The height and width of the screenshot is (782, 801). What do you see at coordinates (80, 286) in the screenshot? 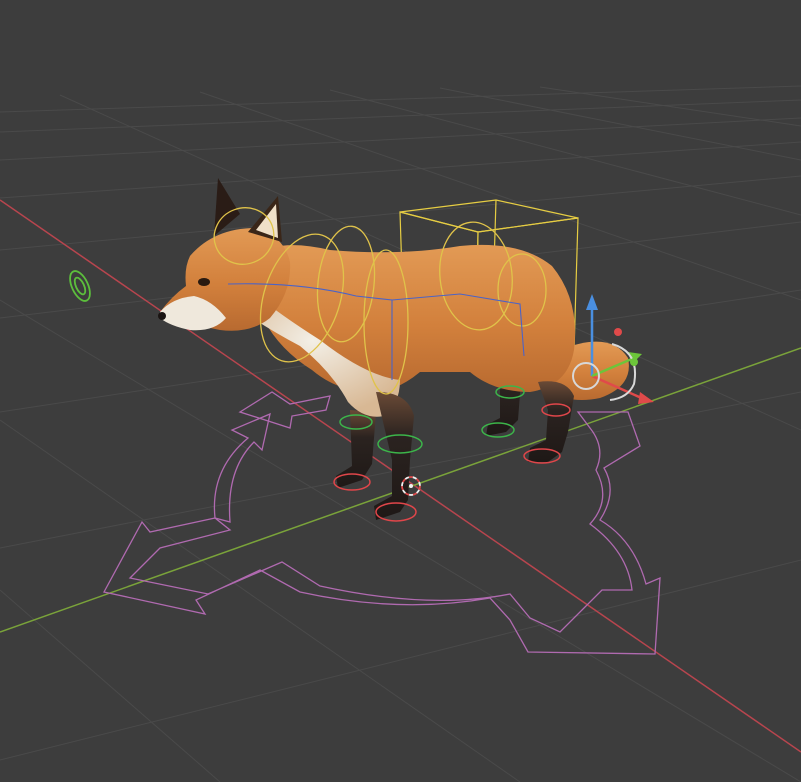
I see `offscreen-control` at bounding box center [80, 286].